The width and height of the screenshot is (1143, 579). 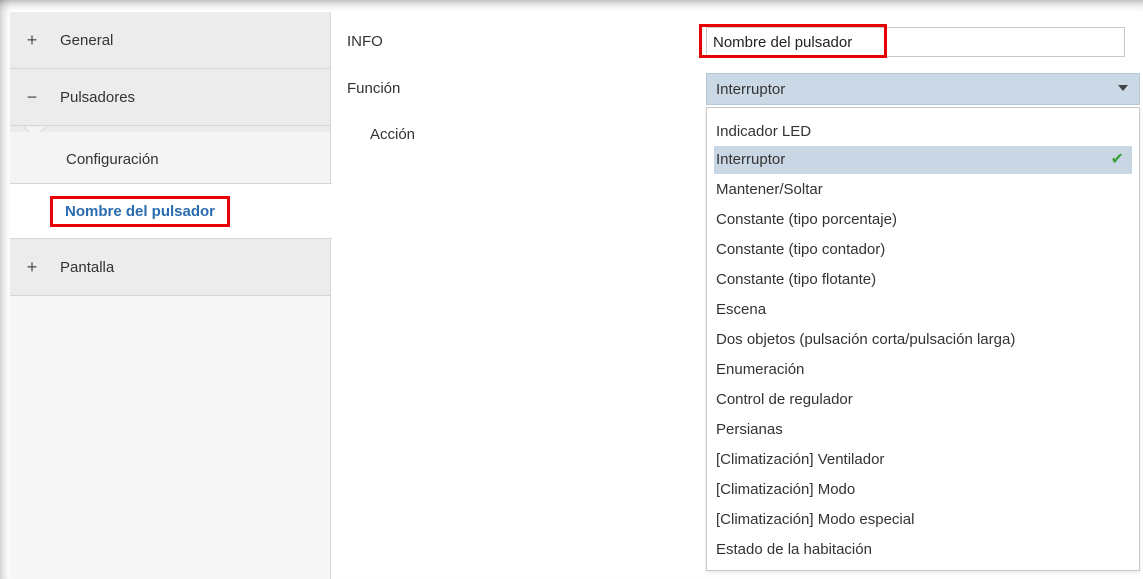 I want to click on sidebar-item-pantalla: + Pantalla, so click(x=170, y=267).